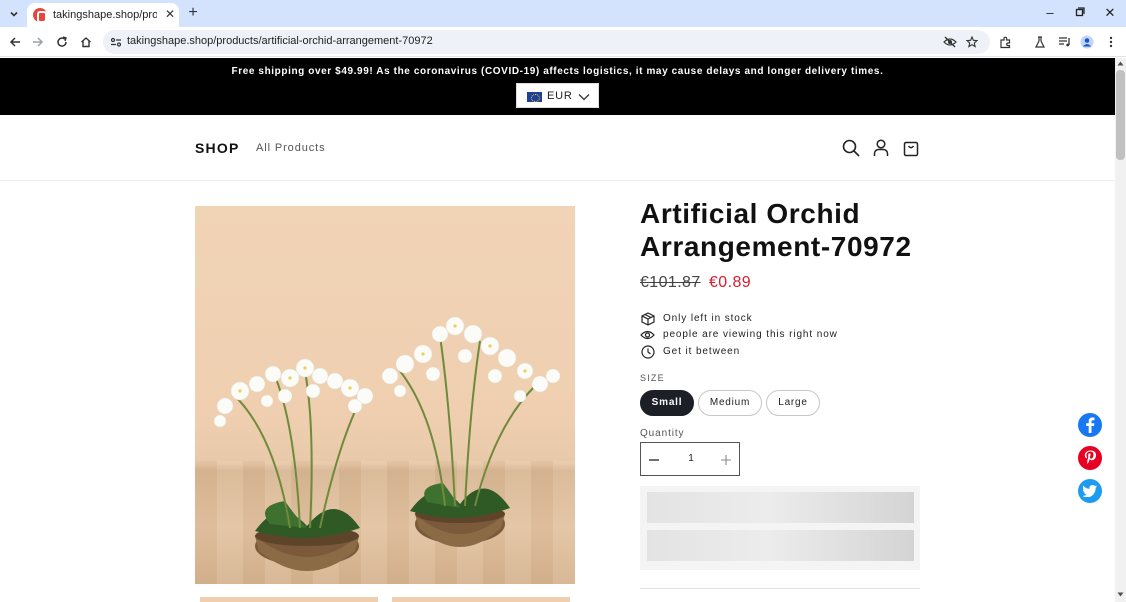 Image resolution: width=1126 pixels, height=602 pixels. Describe the element at coordinates (662, 433) in the screenshot. I see `quantity-label: Quantity` at that location.